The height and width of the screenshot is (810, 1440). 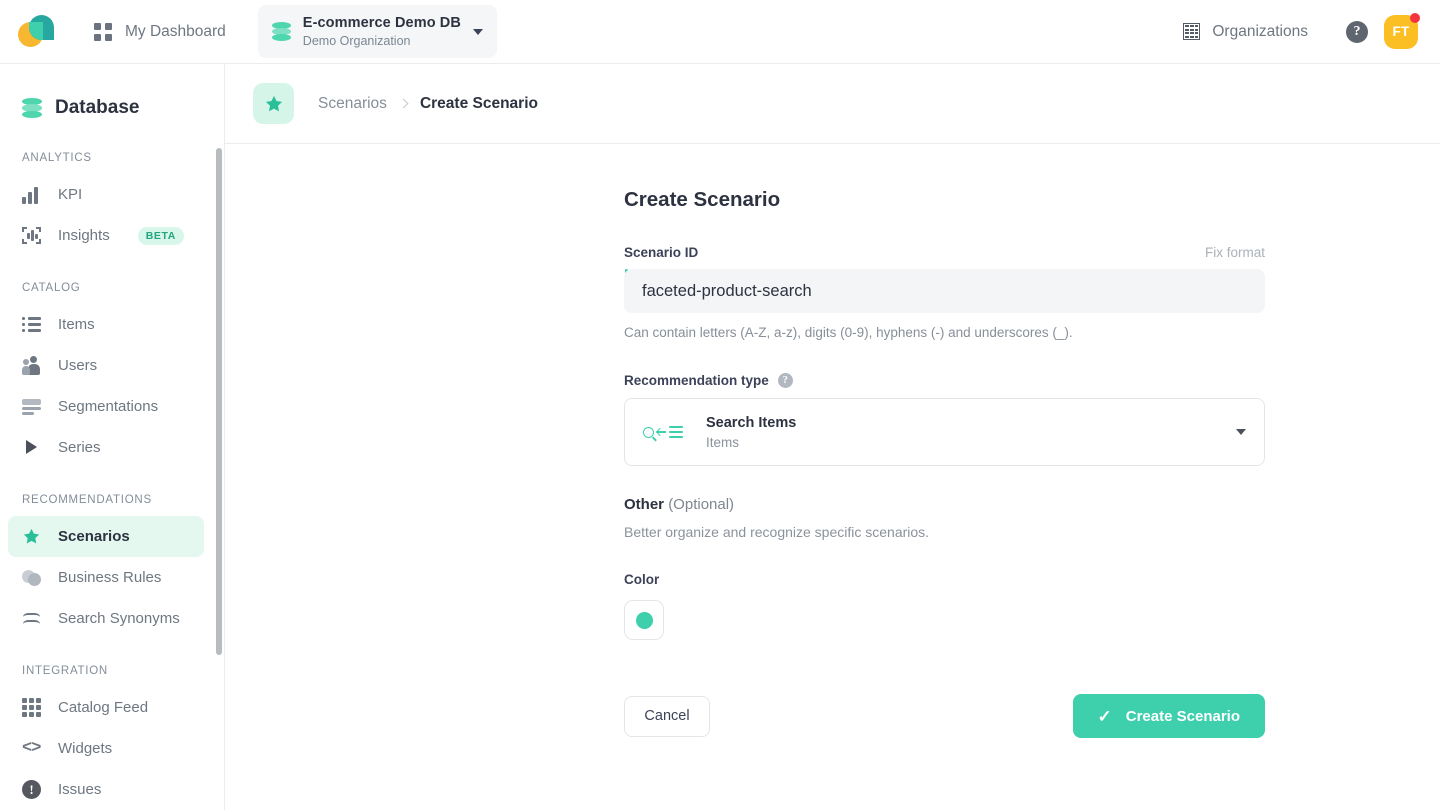 I want to click on play-icon, so click(x=31, y=447).